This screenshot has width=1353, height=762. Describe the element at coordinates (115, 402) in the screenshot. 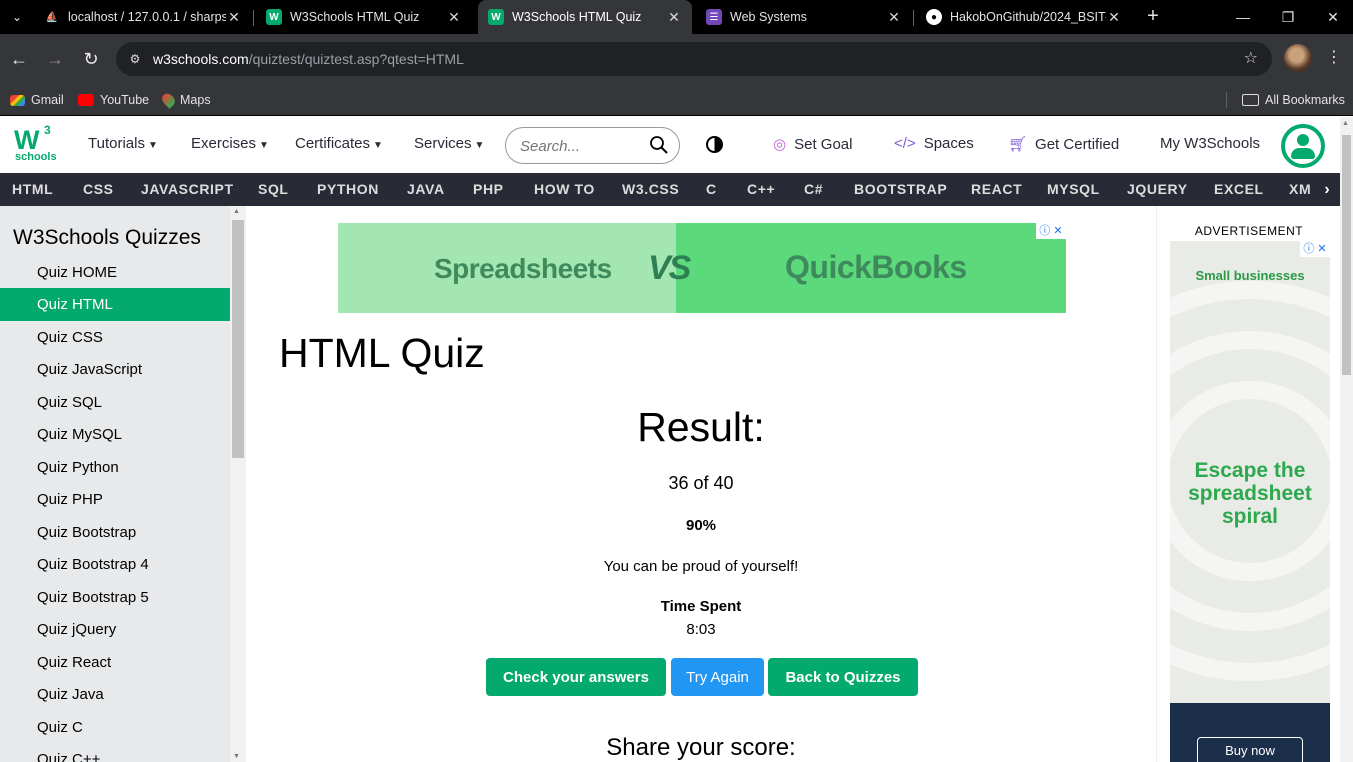

I see `sidebar-item-quiz-sql: Quiz SQL` at that location.